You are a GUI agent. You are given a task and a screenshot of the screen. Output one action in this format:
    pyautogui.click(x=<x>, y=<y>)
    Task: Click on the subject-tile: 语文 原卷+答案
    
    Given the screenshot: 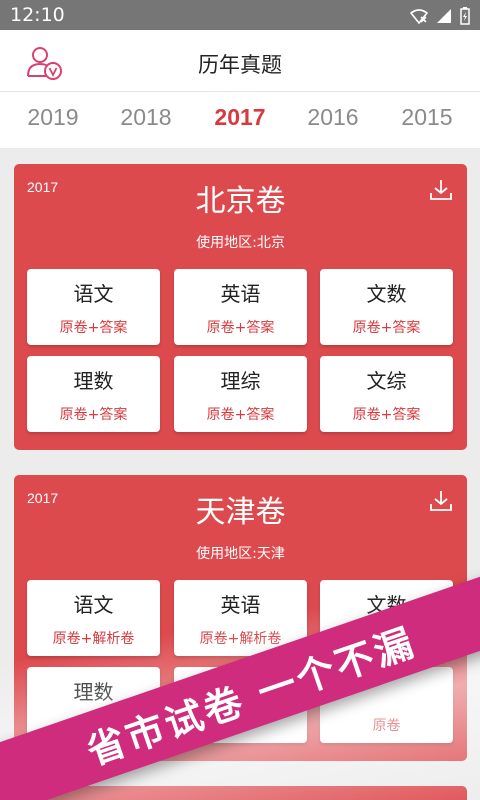 What is the action you would take?
    pyautogui.click(x=93, y=307)
    